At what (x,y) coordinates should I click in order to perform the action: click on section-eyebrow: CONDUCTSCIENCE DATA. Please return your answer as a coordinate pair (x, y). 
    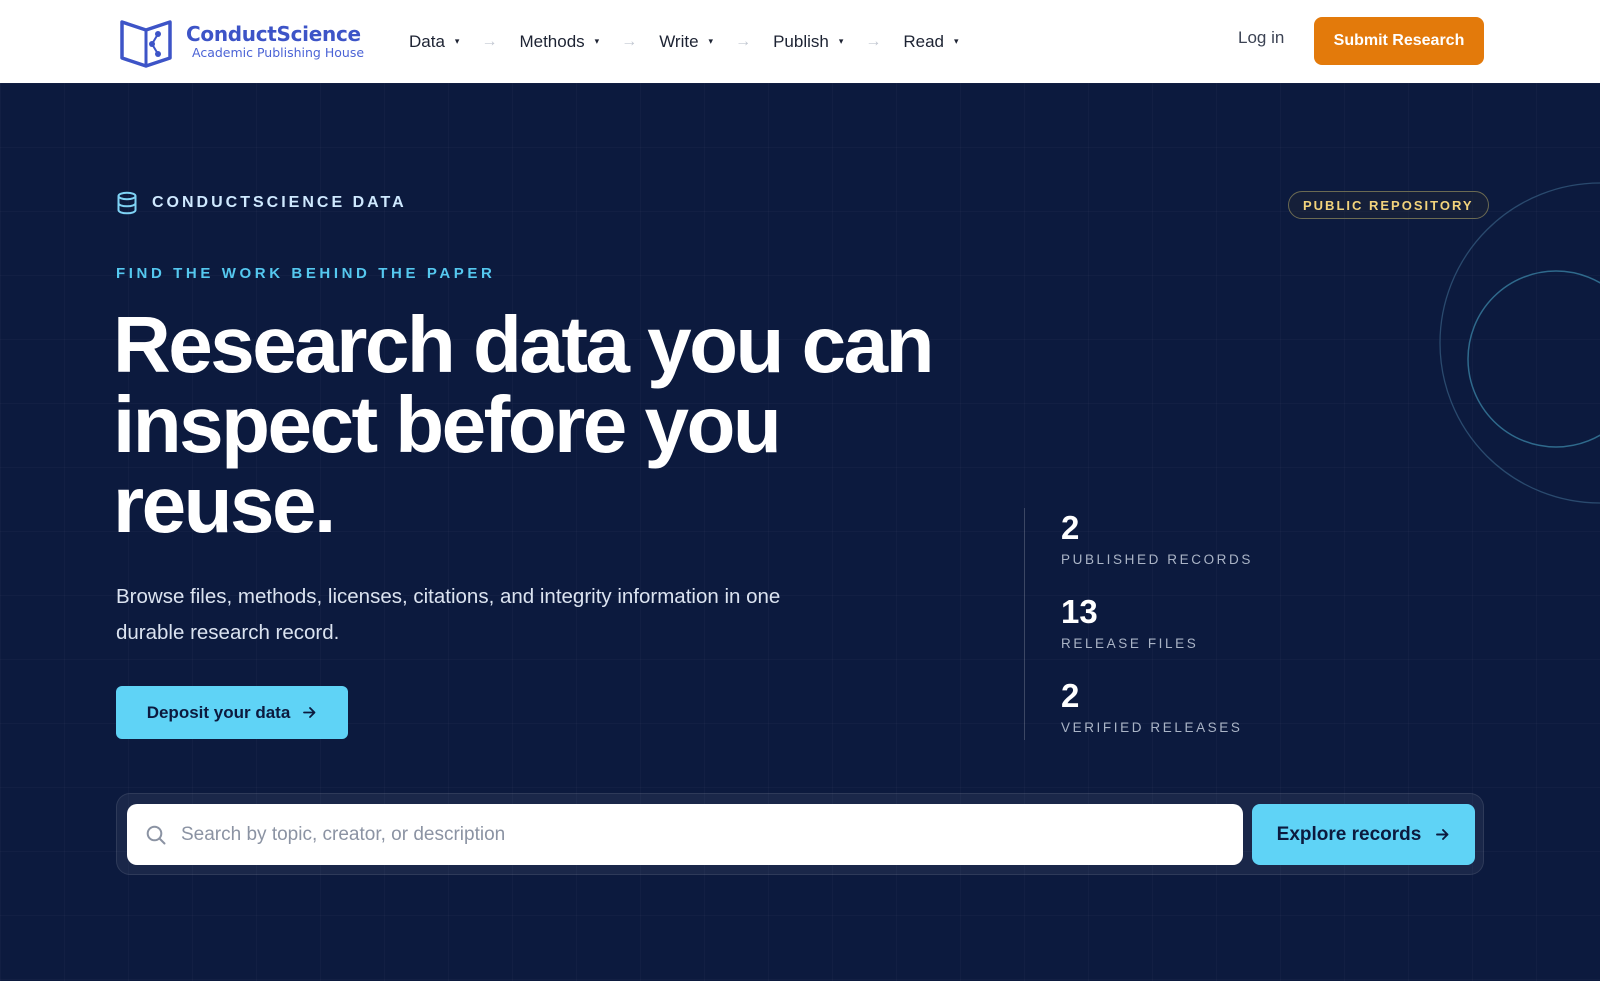
    Looking at the image, I should click on (261, 203).